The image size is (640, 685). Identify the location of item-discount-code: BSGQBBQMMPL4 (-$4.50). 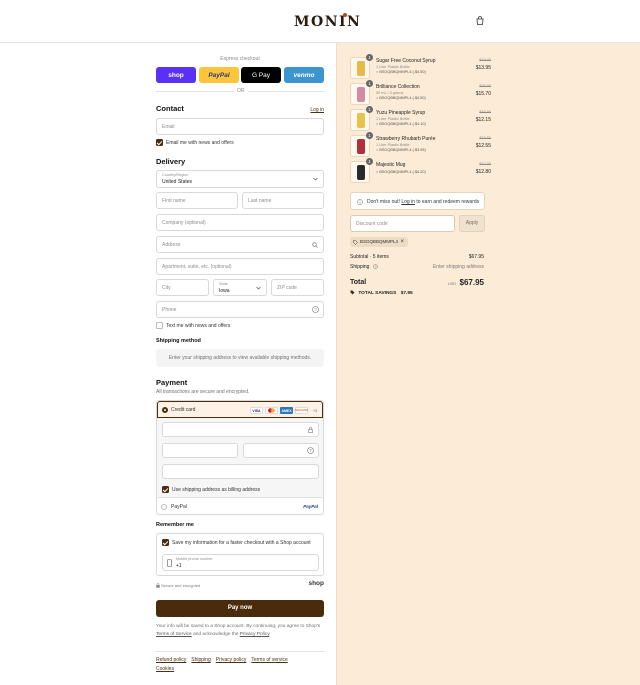
(402, 98).